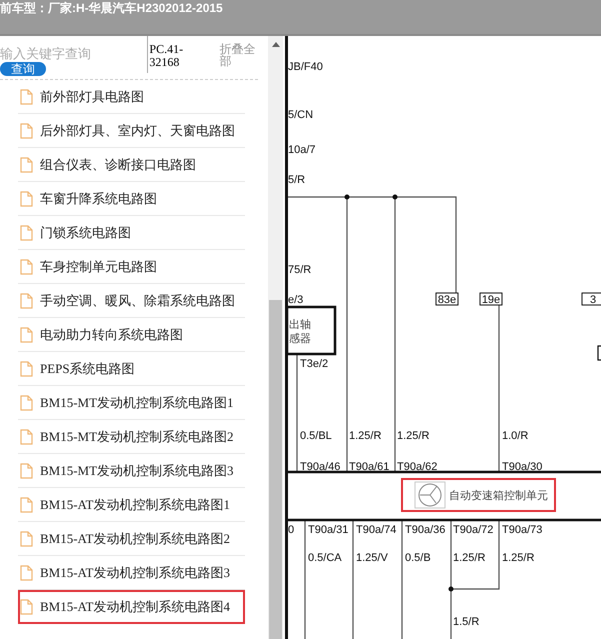  What do you see at coordinates (300, 339) in the screenshot?
I see `sensor-label: 感器` at bounding box center [300, 339].